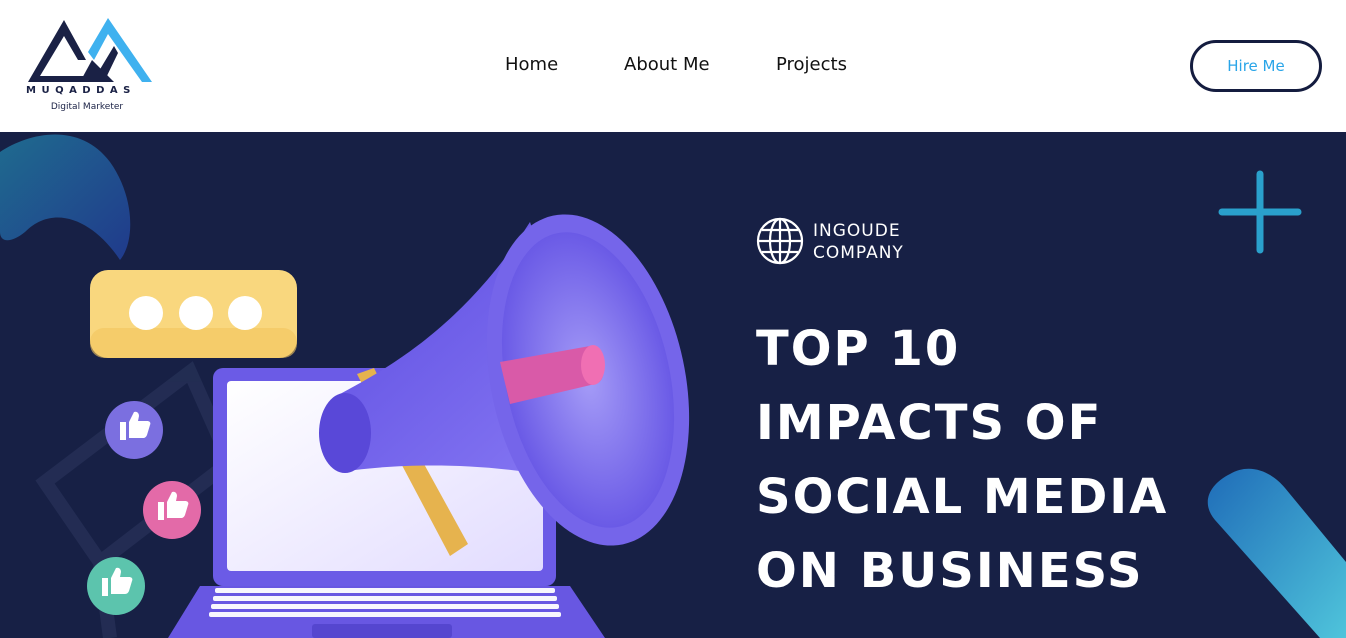 This screenshot has width=1346, height=638. I want to click on decor-blob, so click(65, 197).